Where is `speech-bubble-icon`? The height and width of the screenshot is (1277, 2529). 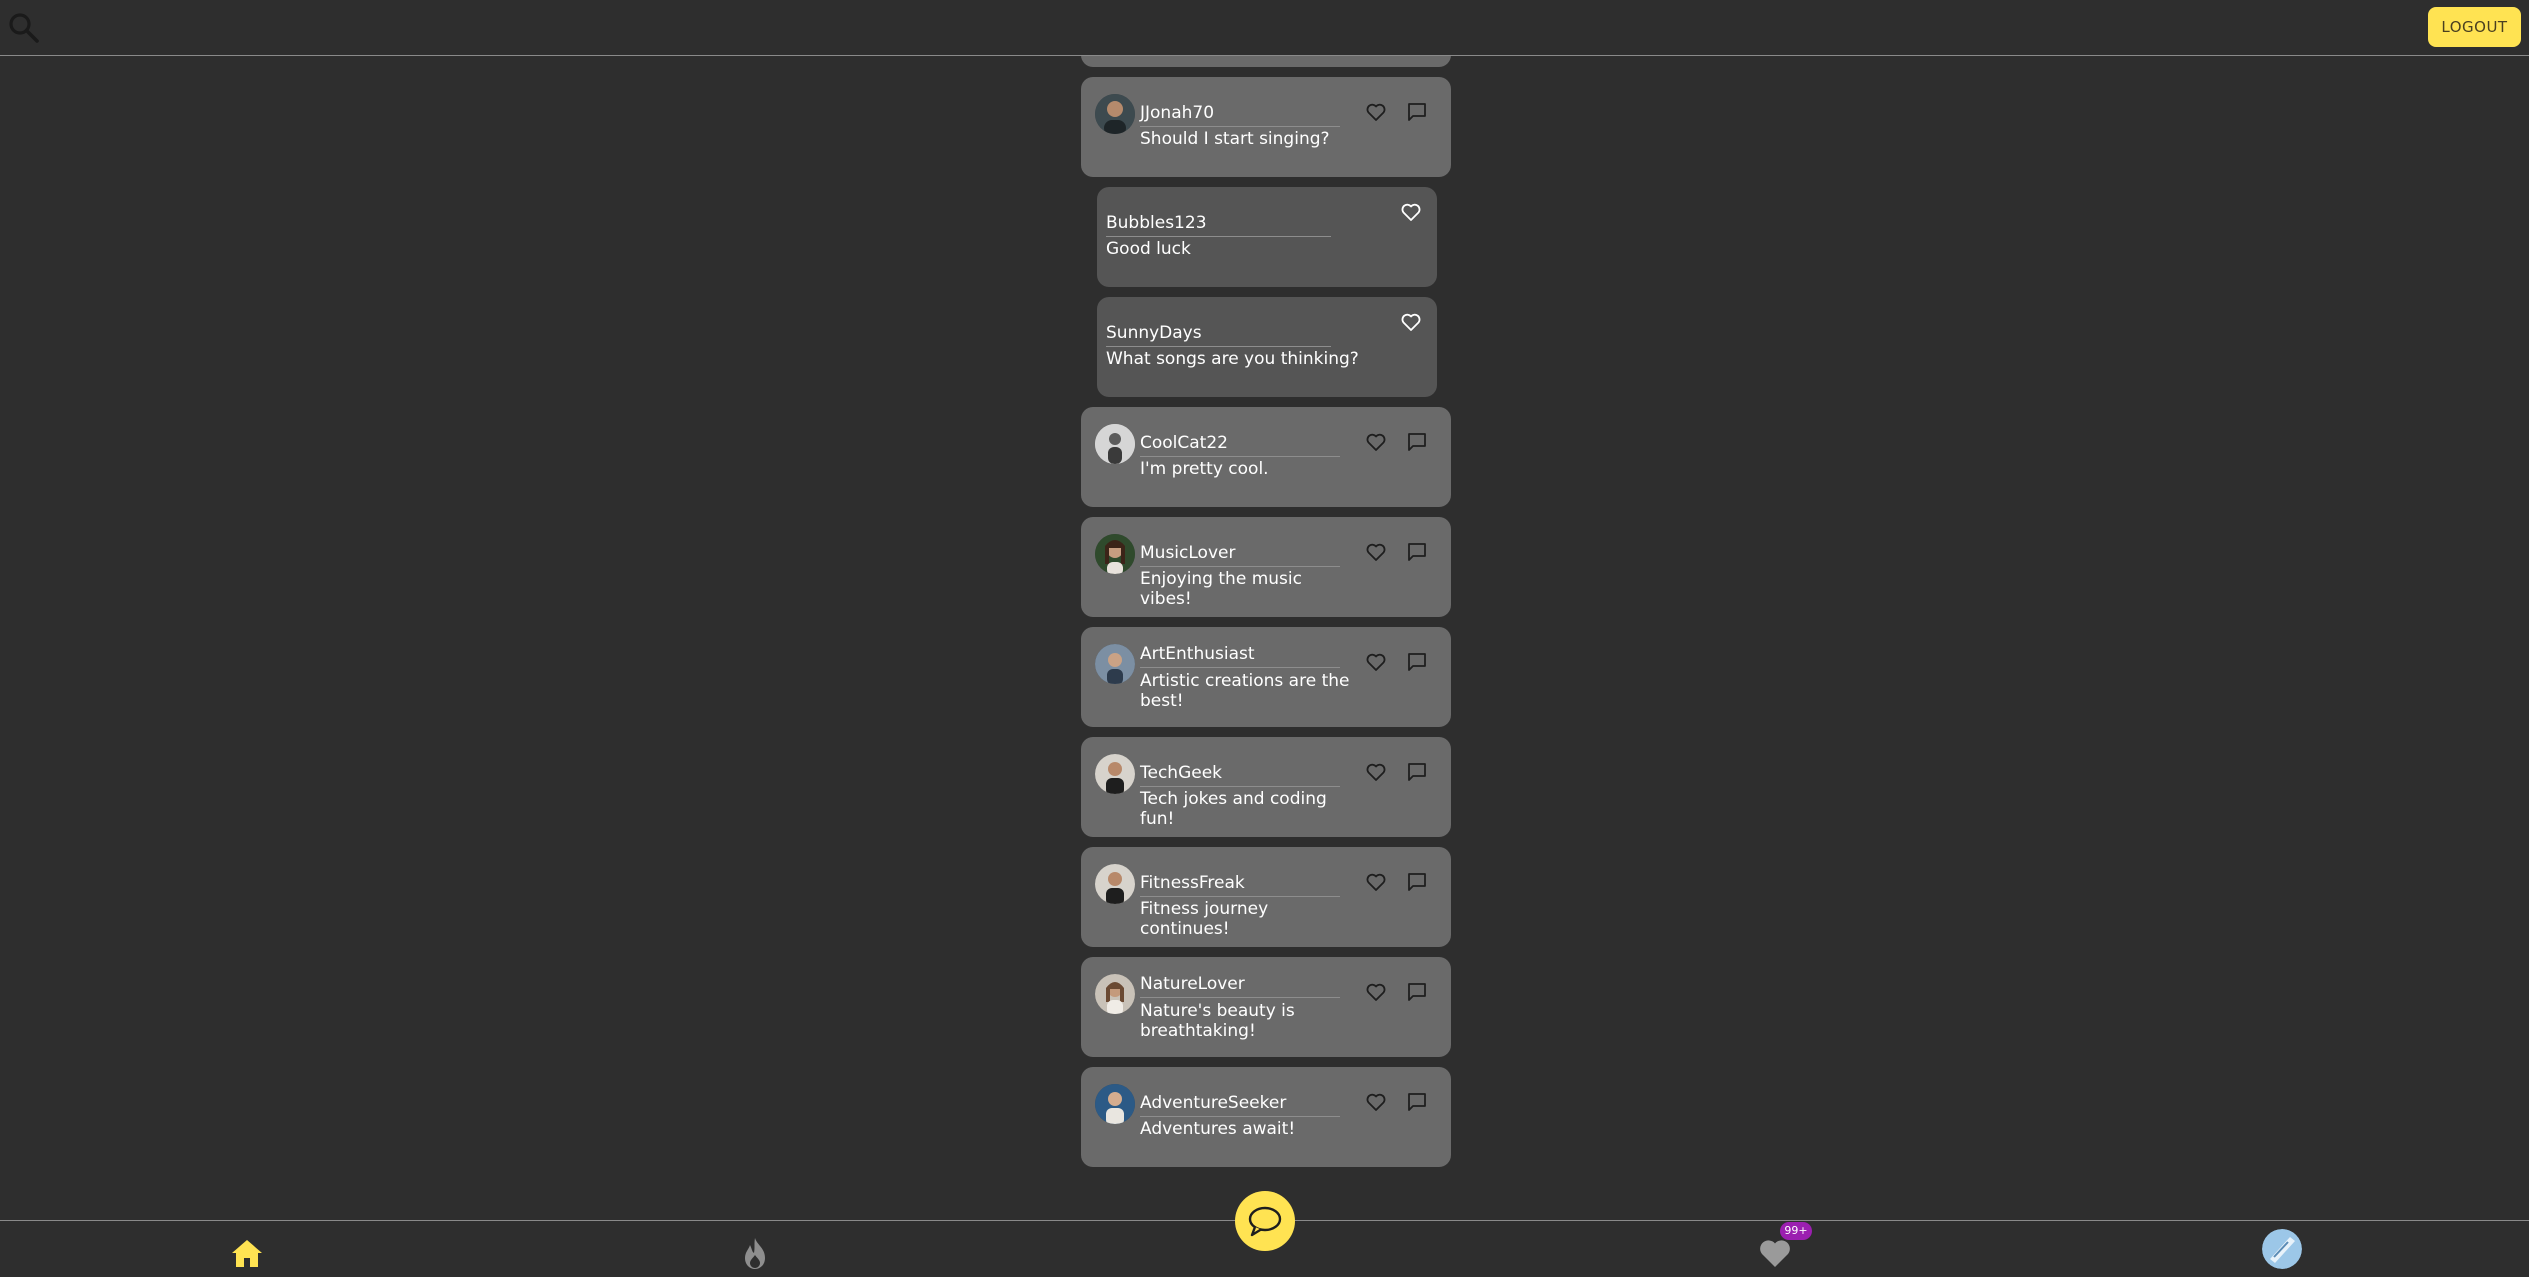 speech-bubble-icon is located at coordinates (1265, 1221).